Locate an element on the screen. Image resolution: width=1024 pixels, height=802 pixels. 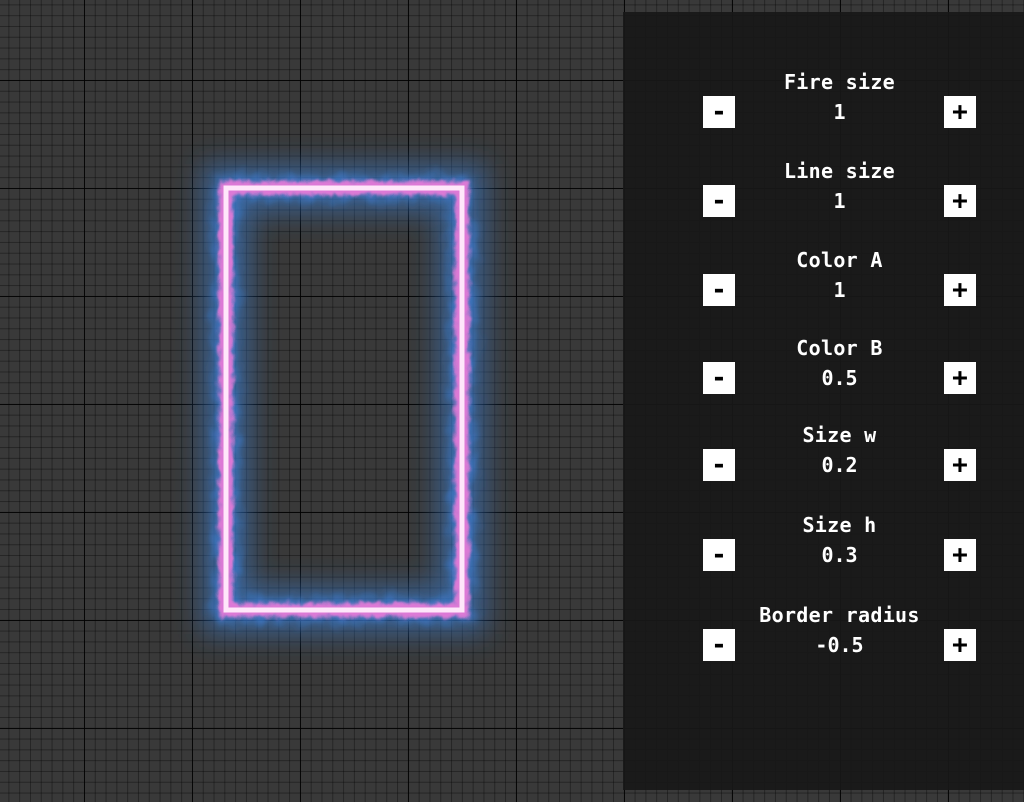
control-label: Line size is located at coordinates (839, 171).